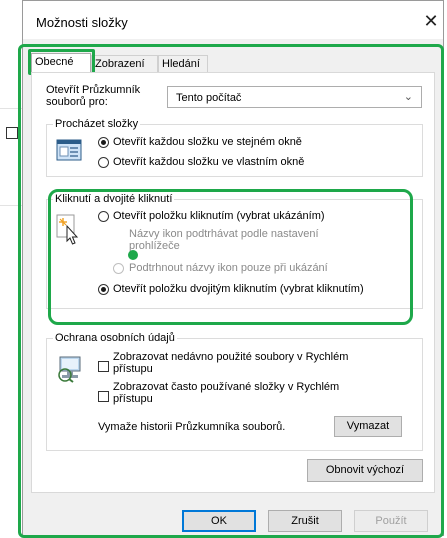 The image size is (447, 538). Describe the element at coordinates (82, 22) in the screenshot. I see `dialog-title: Možnosti složky` at that location.